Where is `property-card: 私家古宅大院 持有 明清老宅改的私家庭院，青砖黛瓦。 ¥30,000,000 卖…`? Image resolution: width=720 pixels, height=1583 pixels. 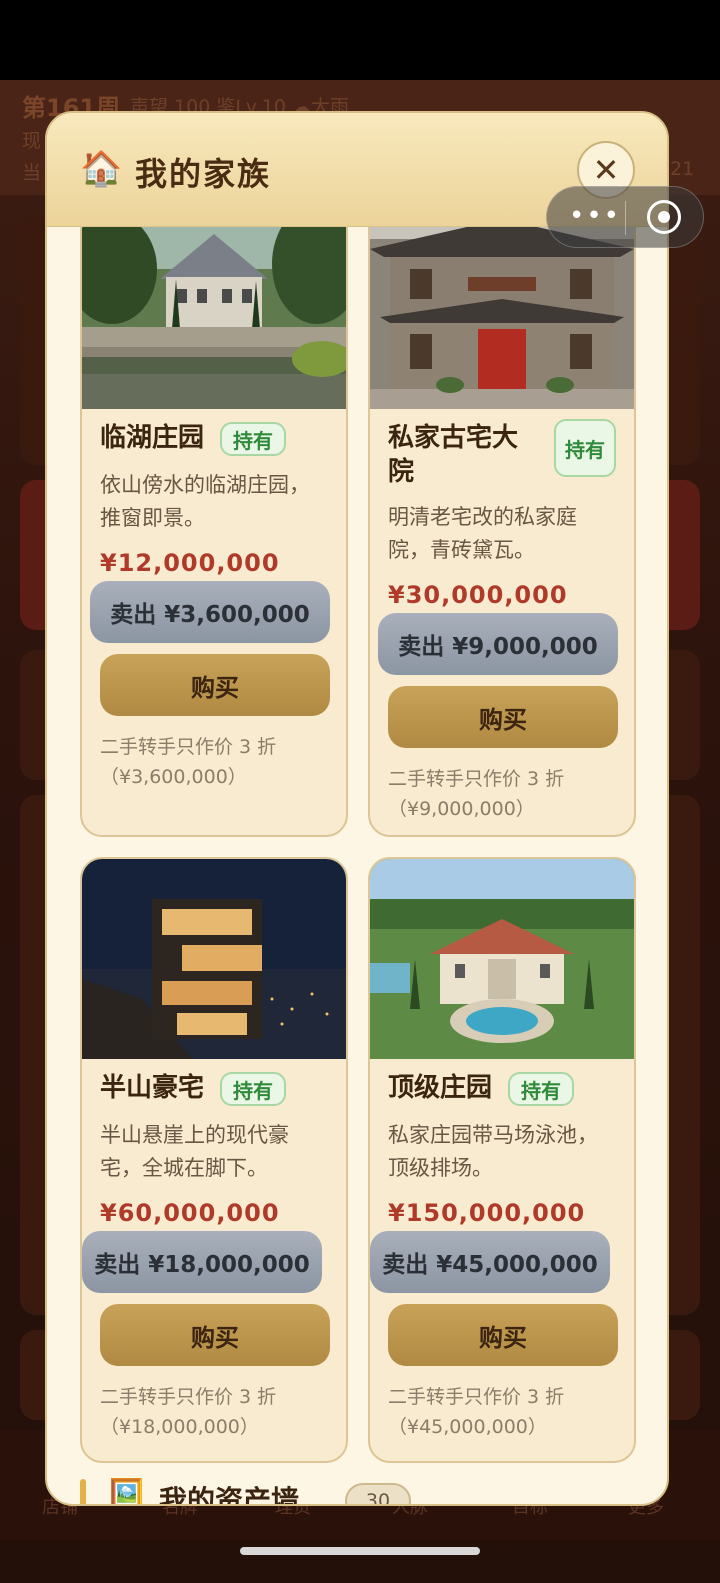 property-card: 私家古宅大院 持有 明清老宅改的私家庭院，青砖黛瓦。 ¥30,000,000 卖… is located at coordinates (502, 532).